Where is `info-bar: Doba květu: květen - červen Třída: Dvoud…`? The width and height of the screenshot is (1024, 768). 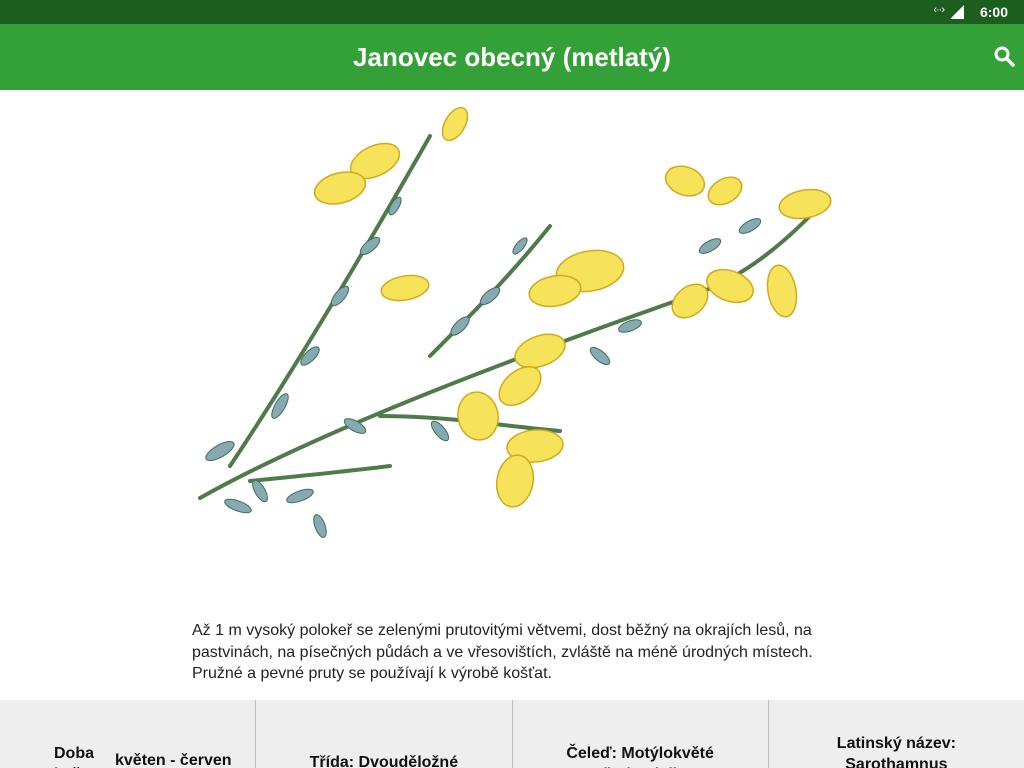 info-bar: Doba květu: květen - červen Třída: Dvoud… is located at coordinates (512, 734).